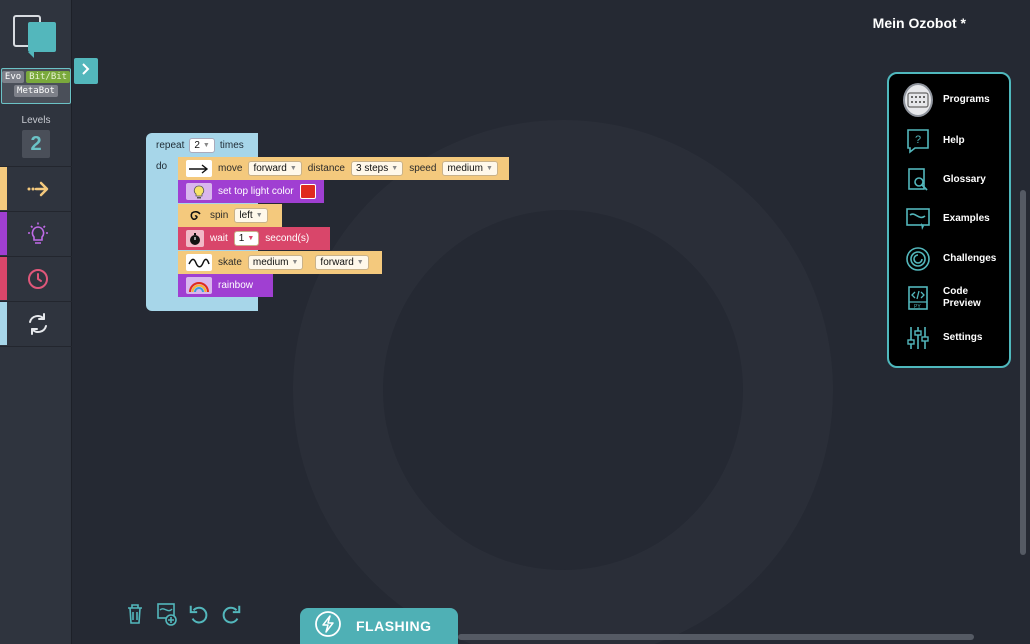 This screenshot has height=644, width=1030. I want to click on sliders-icon, so click(918, 338).